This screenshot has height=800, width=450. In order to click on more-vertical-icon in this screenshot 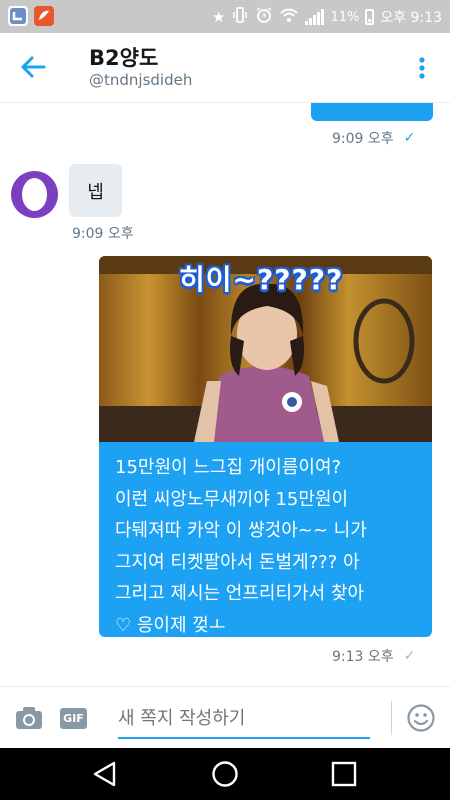, I will do `click(422, 68)`.